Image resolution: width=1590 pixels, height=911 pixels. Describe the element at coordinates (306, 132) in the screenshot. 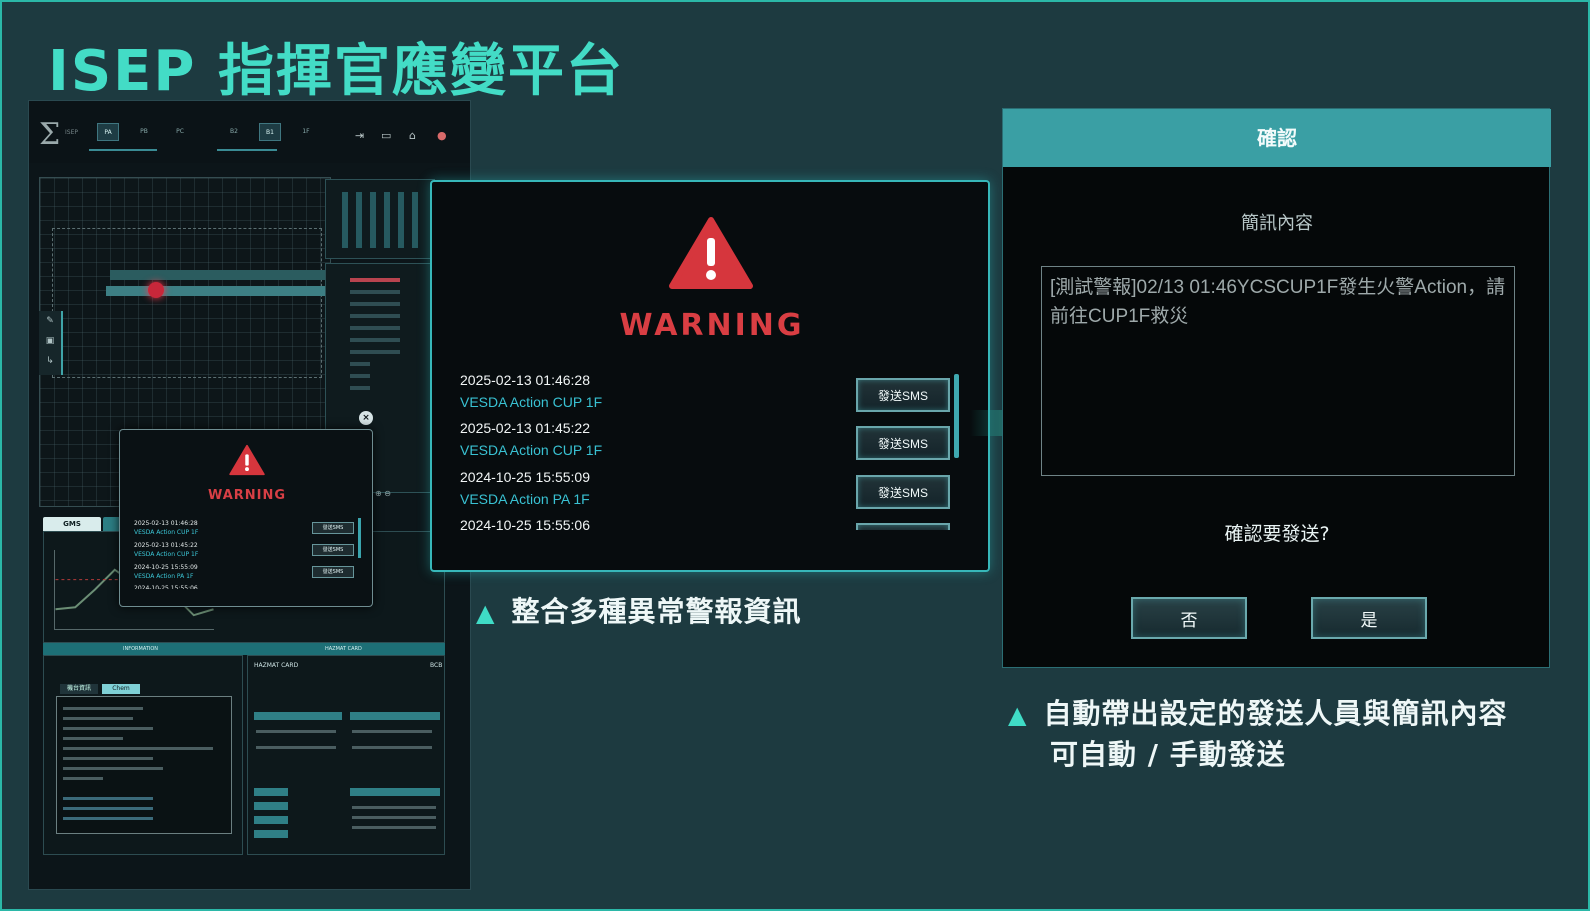

I see `floor-tab-1f: 1F` at that location.